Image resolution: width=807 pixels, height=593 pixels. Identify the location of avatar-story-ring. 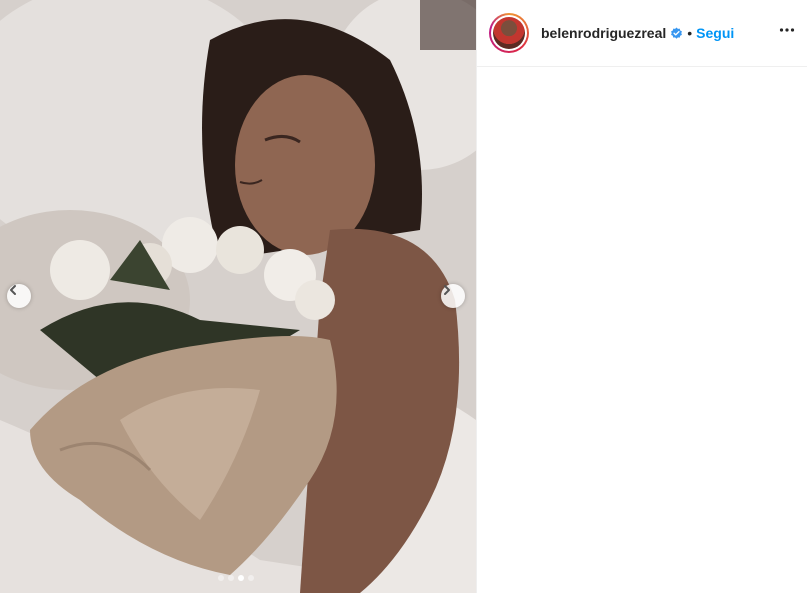
(509, 33).